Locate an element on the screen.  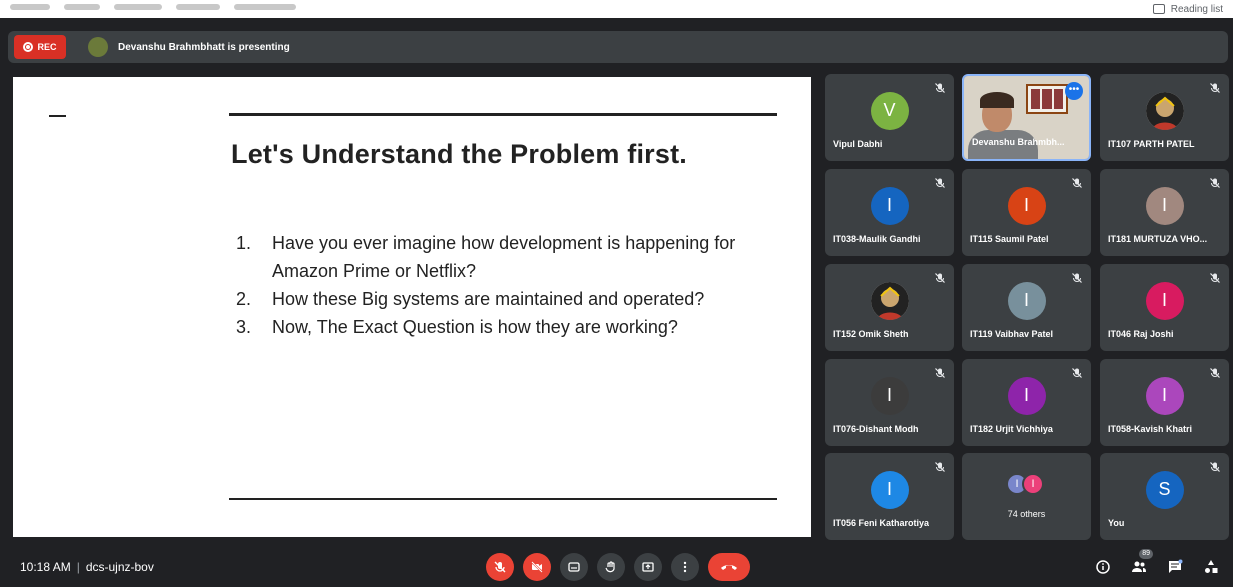
participant-tile: I IT056 Feni Katharotiya is located at coordinates (889, 496).